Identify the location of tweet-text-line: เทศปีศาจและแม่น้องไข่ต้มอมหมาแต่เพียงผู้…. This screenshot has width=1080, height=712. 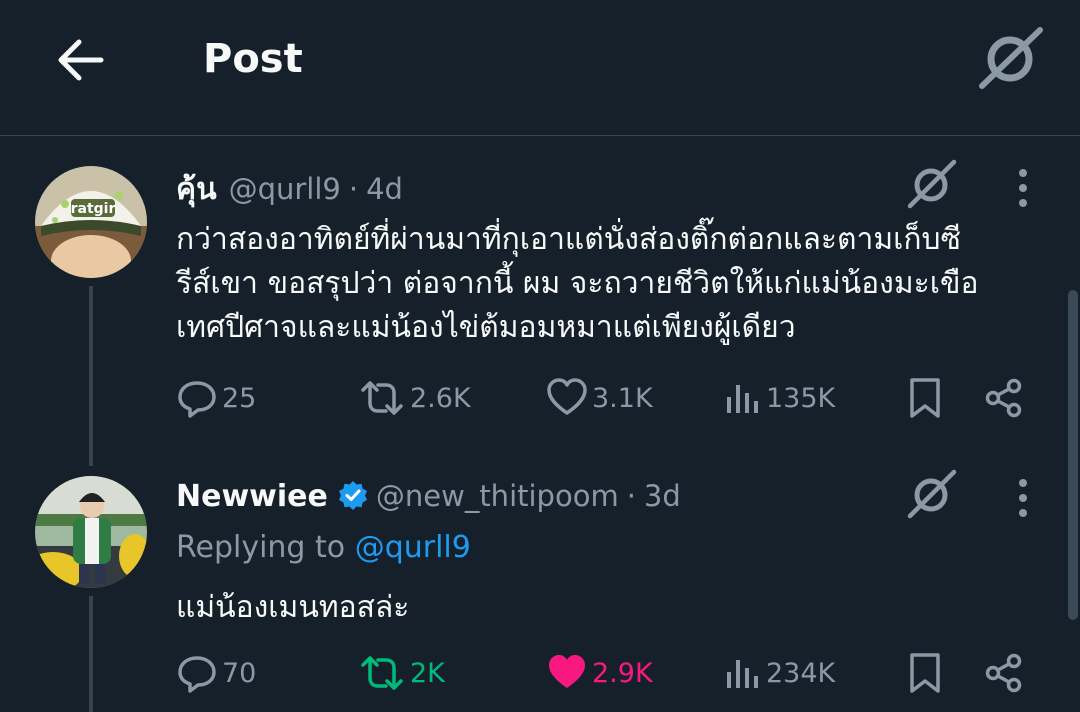
(486, 327).